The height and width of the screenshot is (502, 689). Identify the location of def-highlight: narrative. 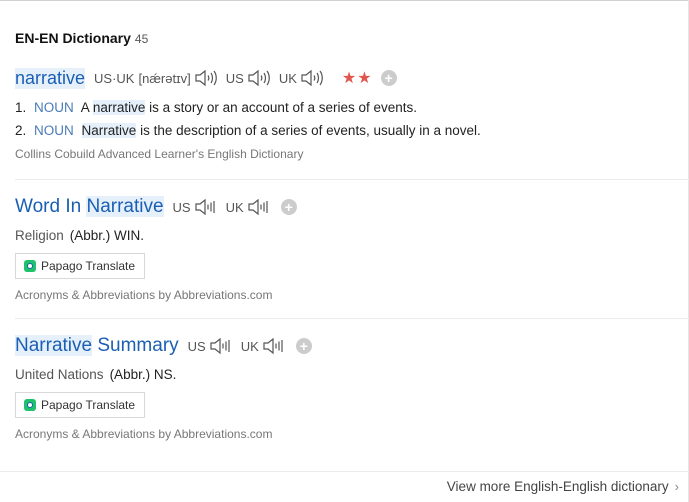
(119, 107).